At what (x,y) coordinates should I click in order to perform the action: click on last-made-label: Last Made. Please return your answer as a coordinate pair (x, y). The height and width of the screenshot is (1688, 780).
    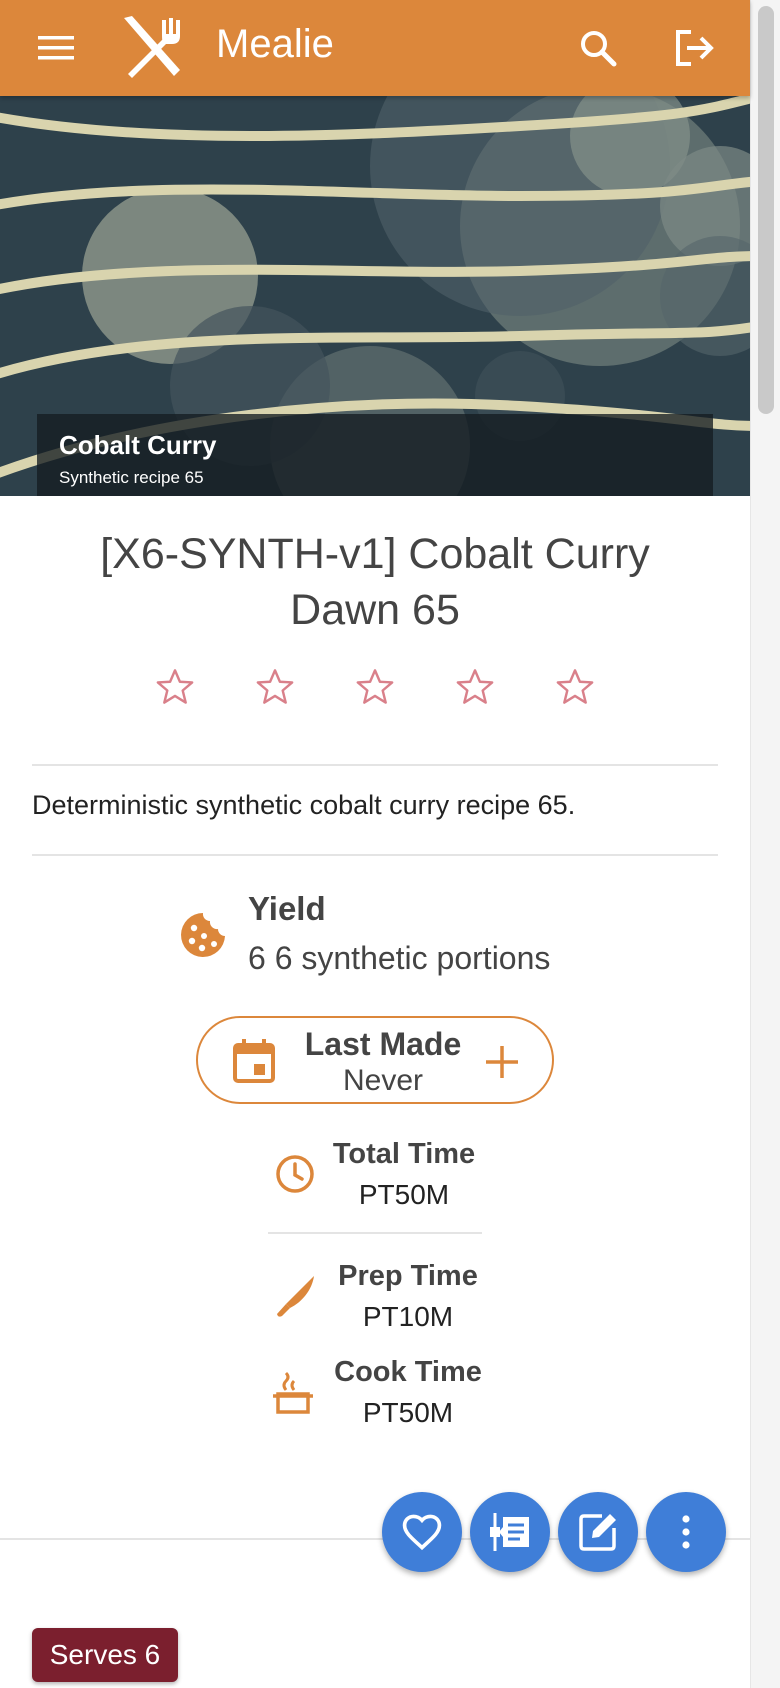
    Looking at the image, I should click on (383, 1044).